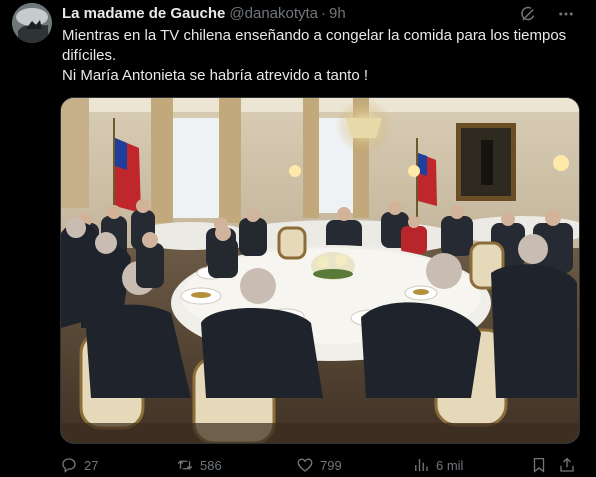 The image size is (596, 477). I want to click on reply-icon, so click(69, 465).